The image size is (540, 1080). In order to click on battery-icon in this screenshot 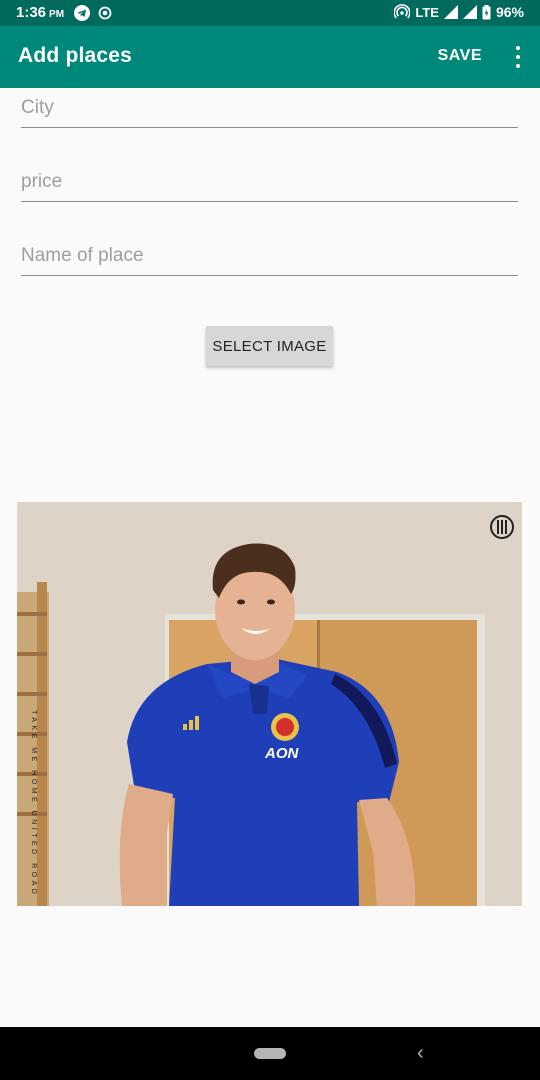, I will do `click(486, 11)`.